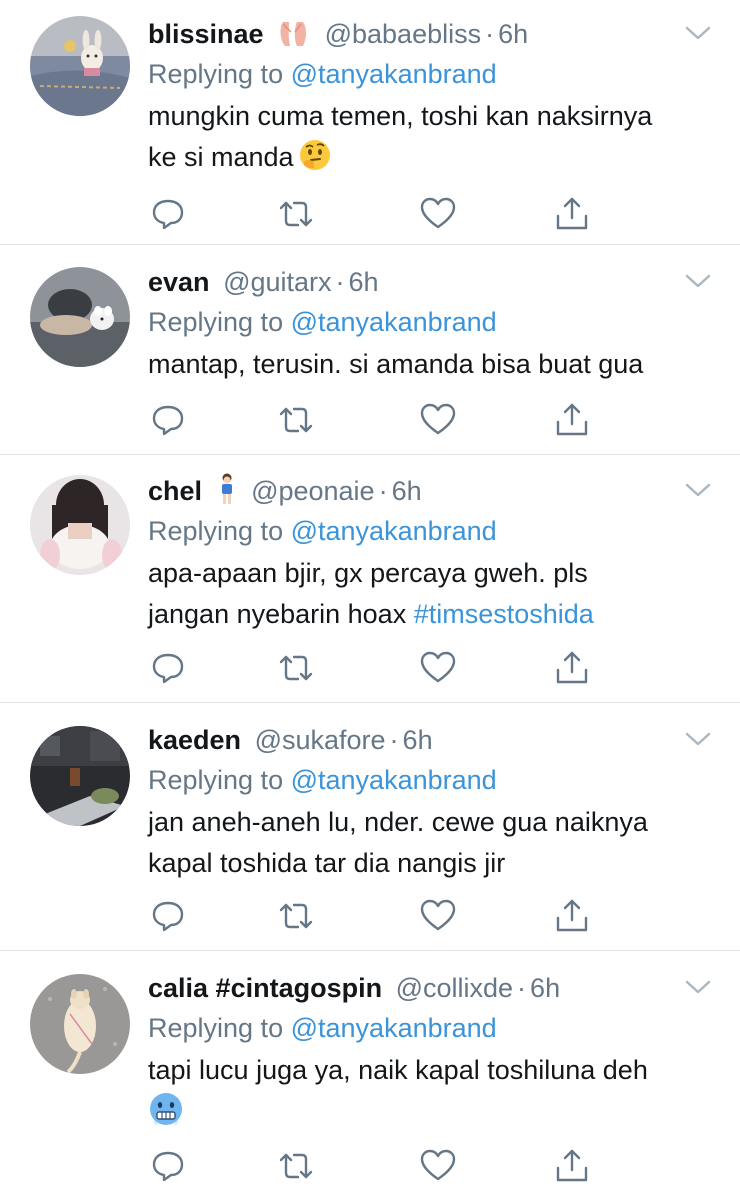  What do you see at coordinates (320, 740) in the screenshot?
I see `user-handle: @sukafore` at bounding box center [320, 740].